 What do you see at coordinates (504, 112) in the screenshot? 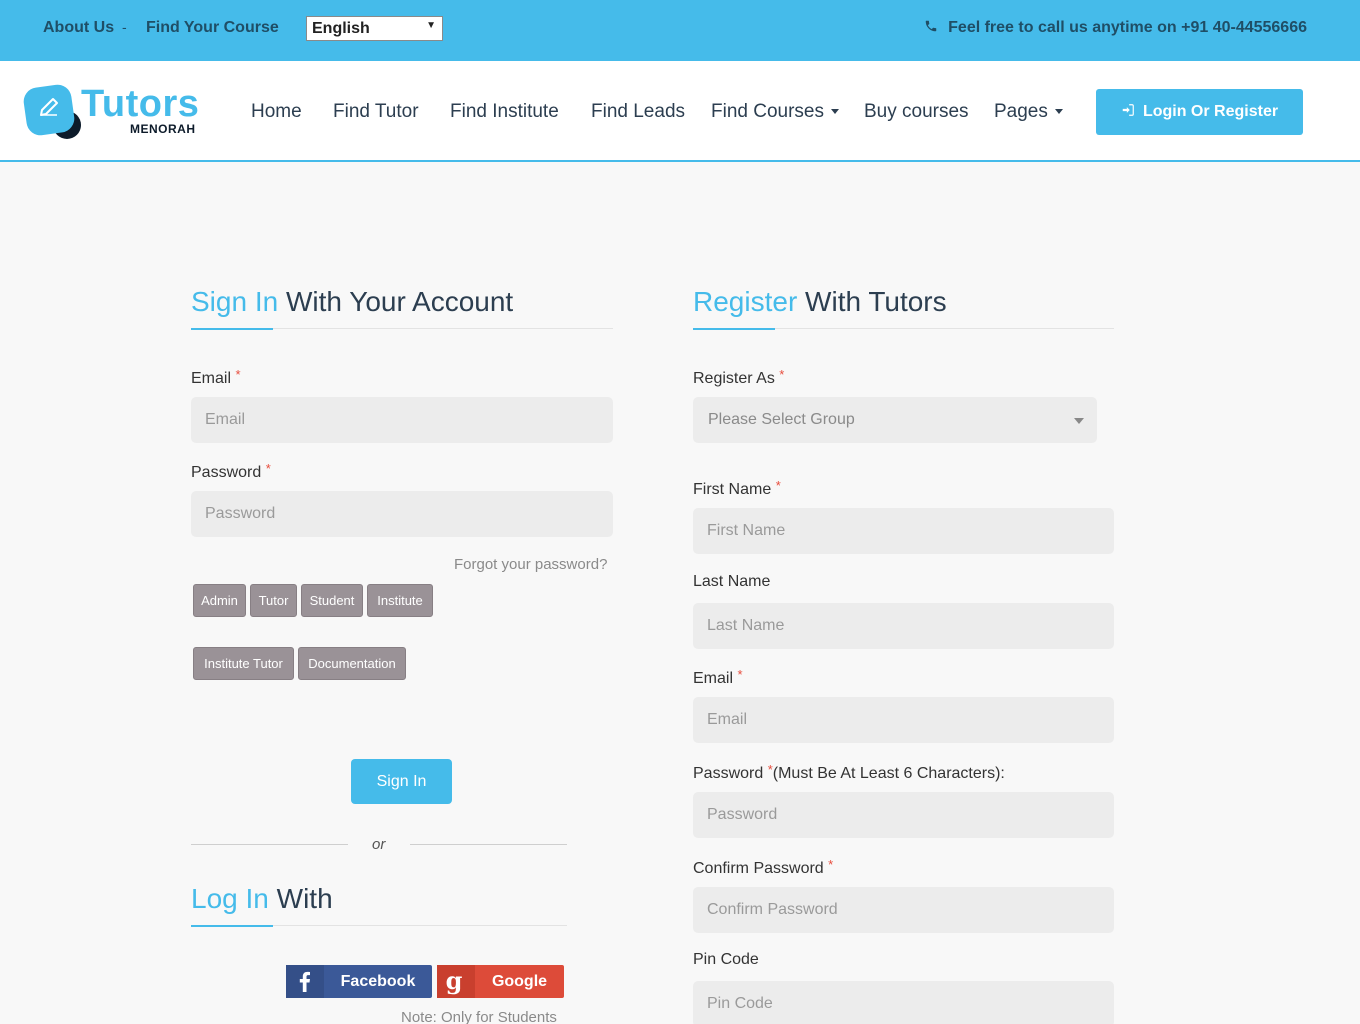
I see `nav-find-institute: Find Institute` at bounding box center [504, 112].